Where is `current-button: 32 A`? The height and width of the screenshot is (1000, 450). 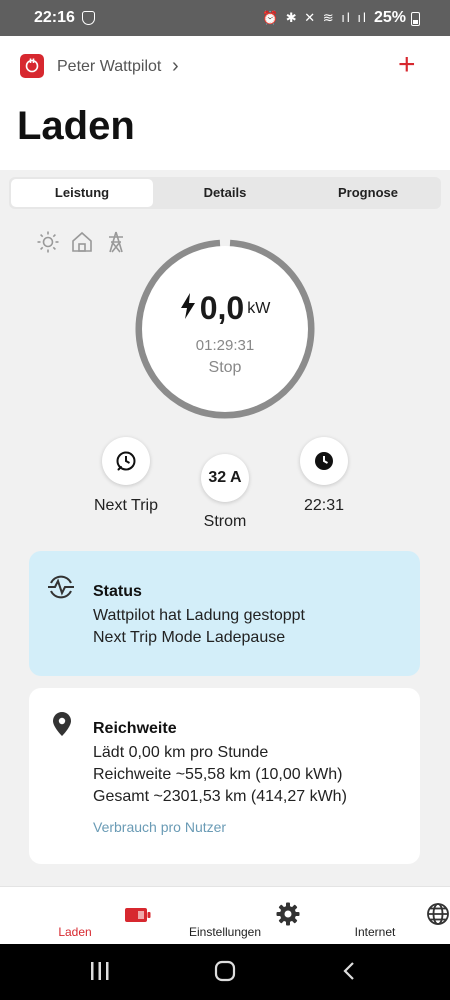 current-button: 32 A is located at coordinates (225, 478).